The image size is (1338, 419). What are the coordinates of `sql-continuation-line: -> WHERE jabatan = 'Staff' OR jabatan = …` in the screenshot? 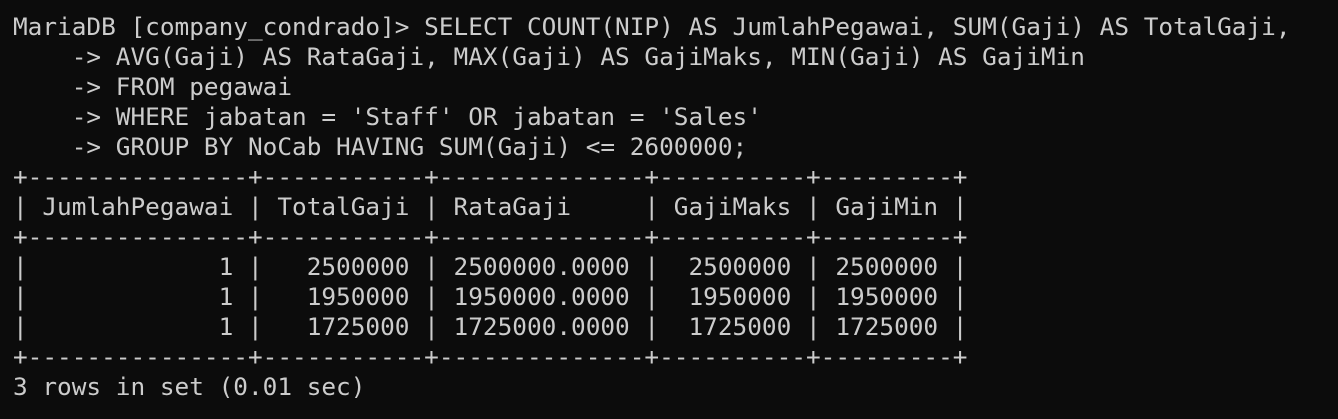 It's located at (387, 116).